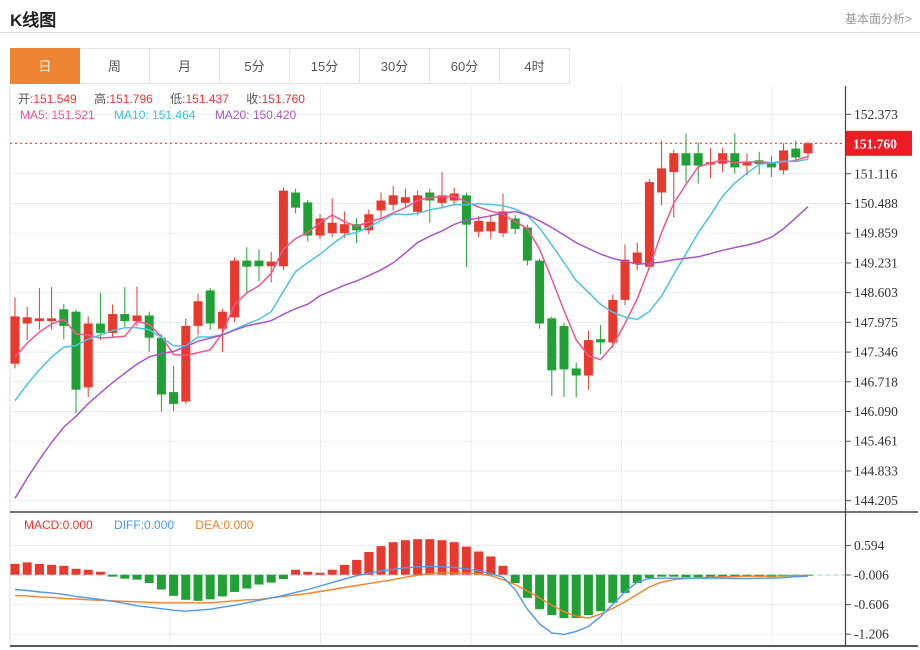 The height and width of the screenshot is (650, 920). I want to click on svg-text: 148.603, so click(876, 292).